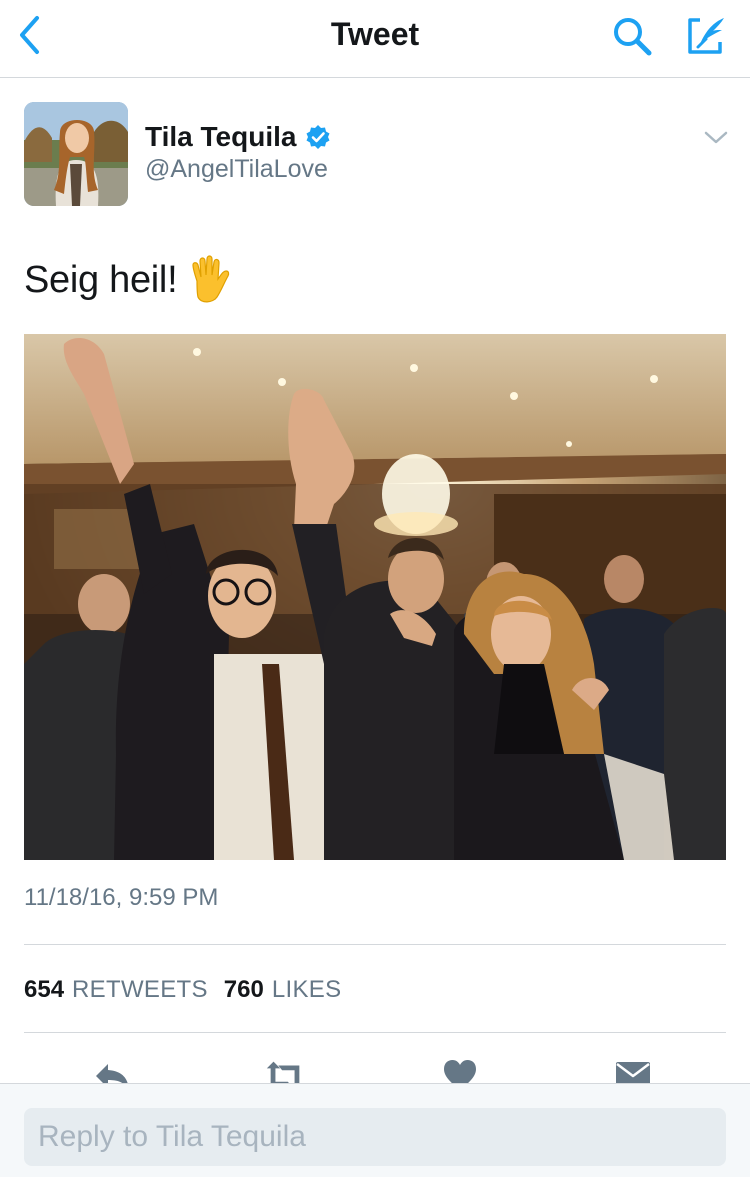 Image resolution: width=750 pixels, height=1177 pixels. I want to click on author-handle: @AngelTilaLove, so click(236, 169).